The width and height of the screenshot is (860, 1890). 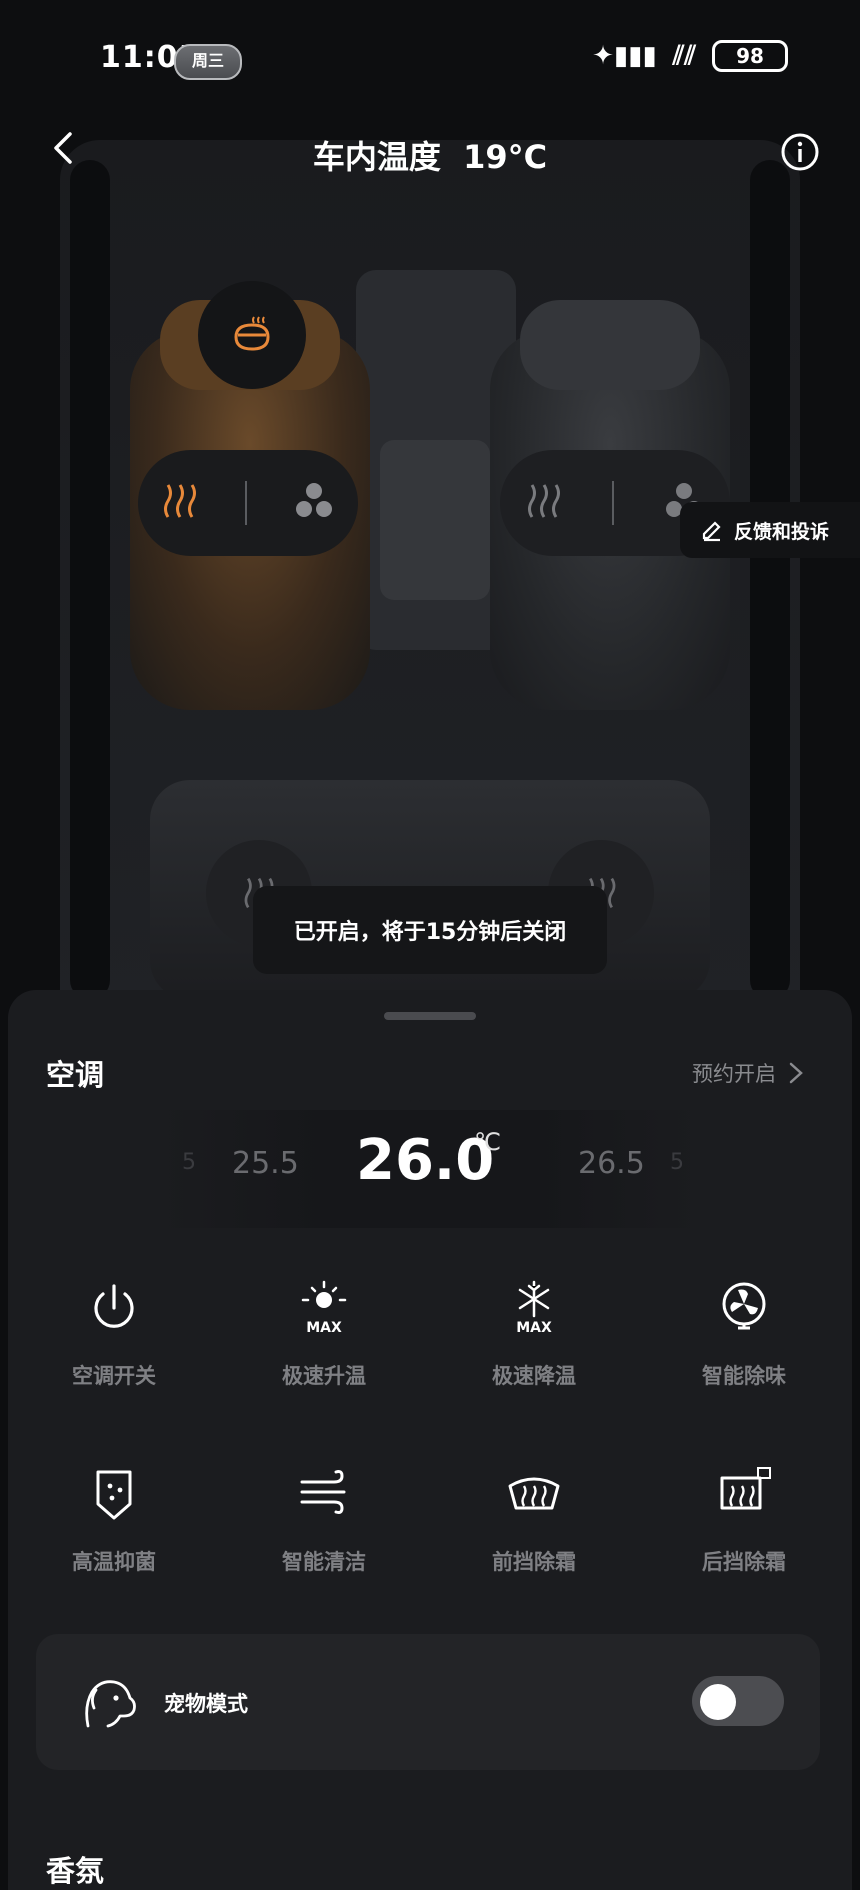 I want to click on power-icon, so click(x=114, y=1306).